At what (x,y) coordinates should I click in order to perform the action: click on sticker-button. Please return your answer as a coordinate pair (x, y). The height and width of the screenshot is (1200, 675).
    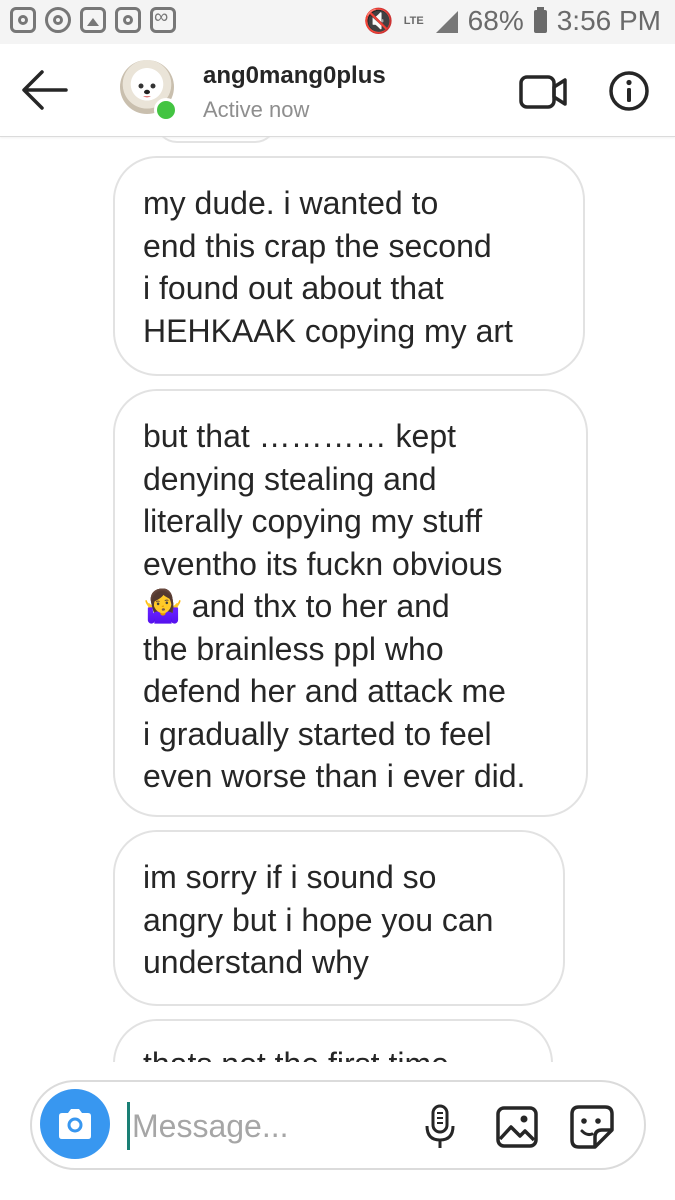
    Looking at the image, I should click on (592, 1127).